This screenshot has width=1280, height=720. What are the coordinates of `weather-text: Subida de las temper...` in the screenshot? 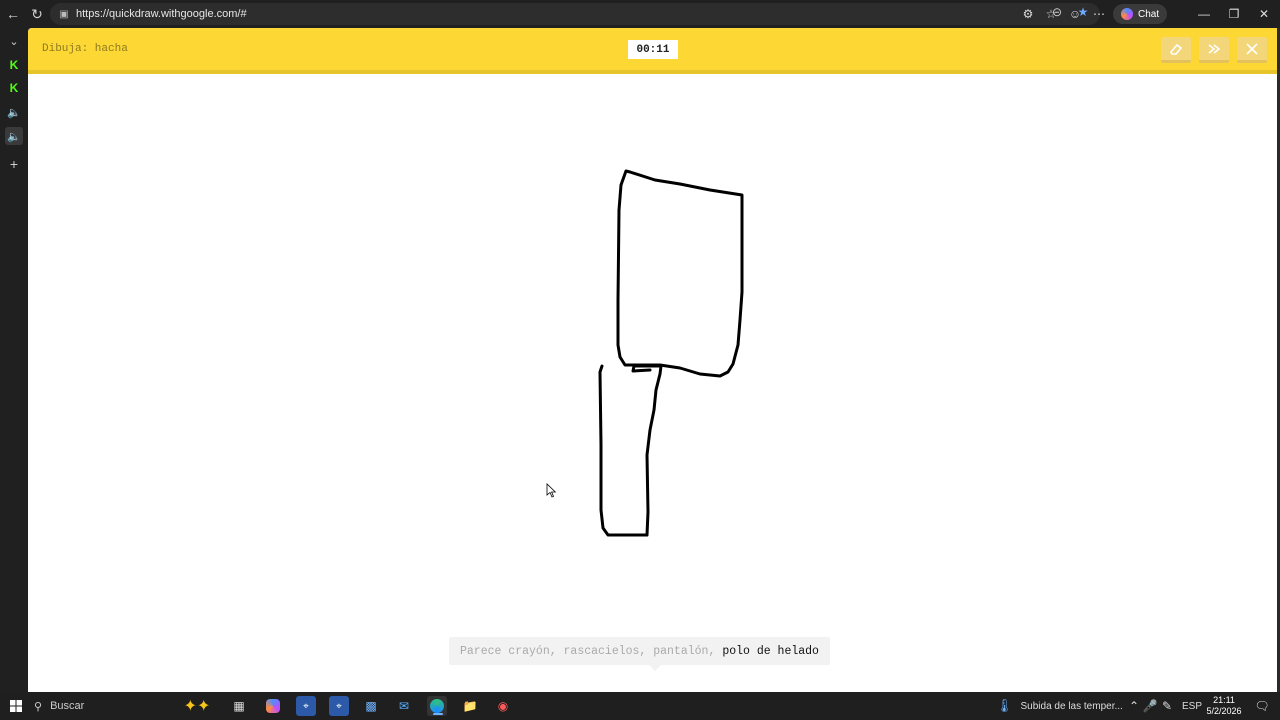 It's located at (1071, 706).